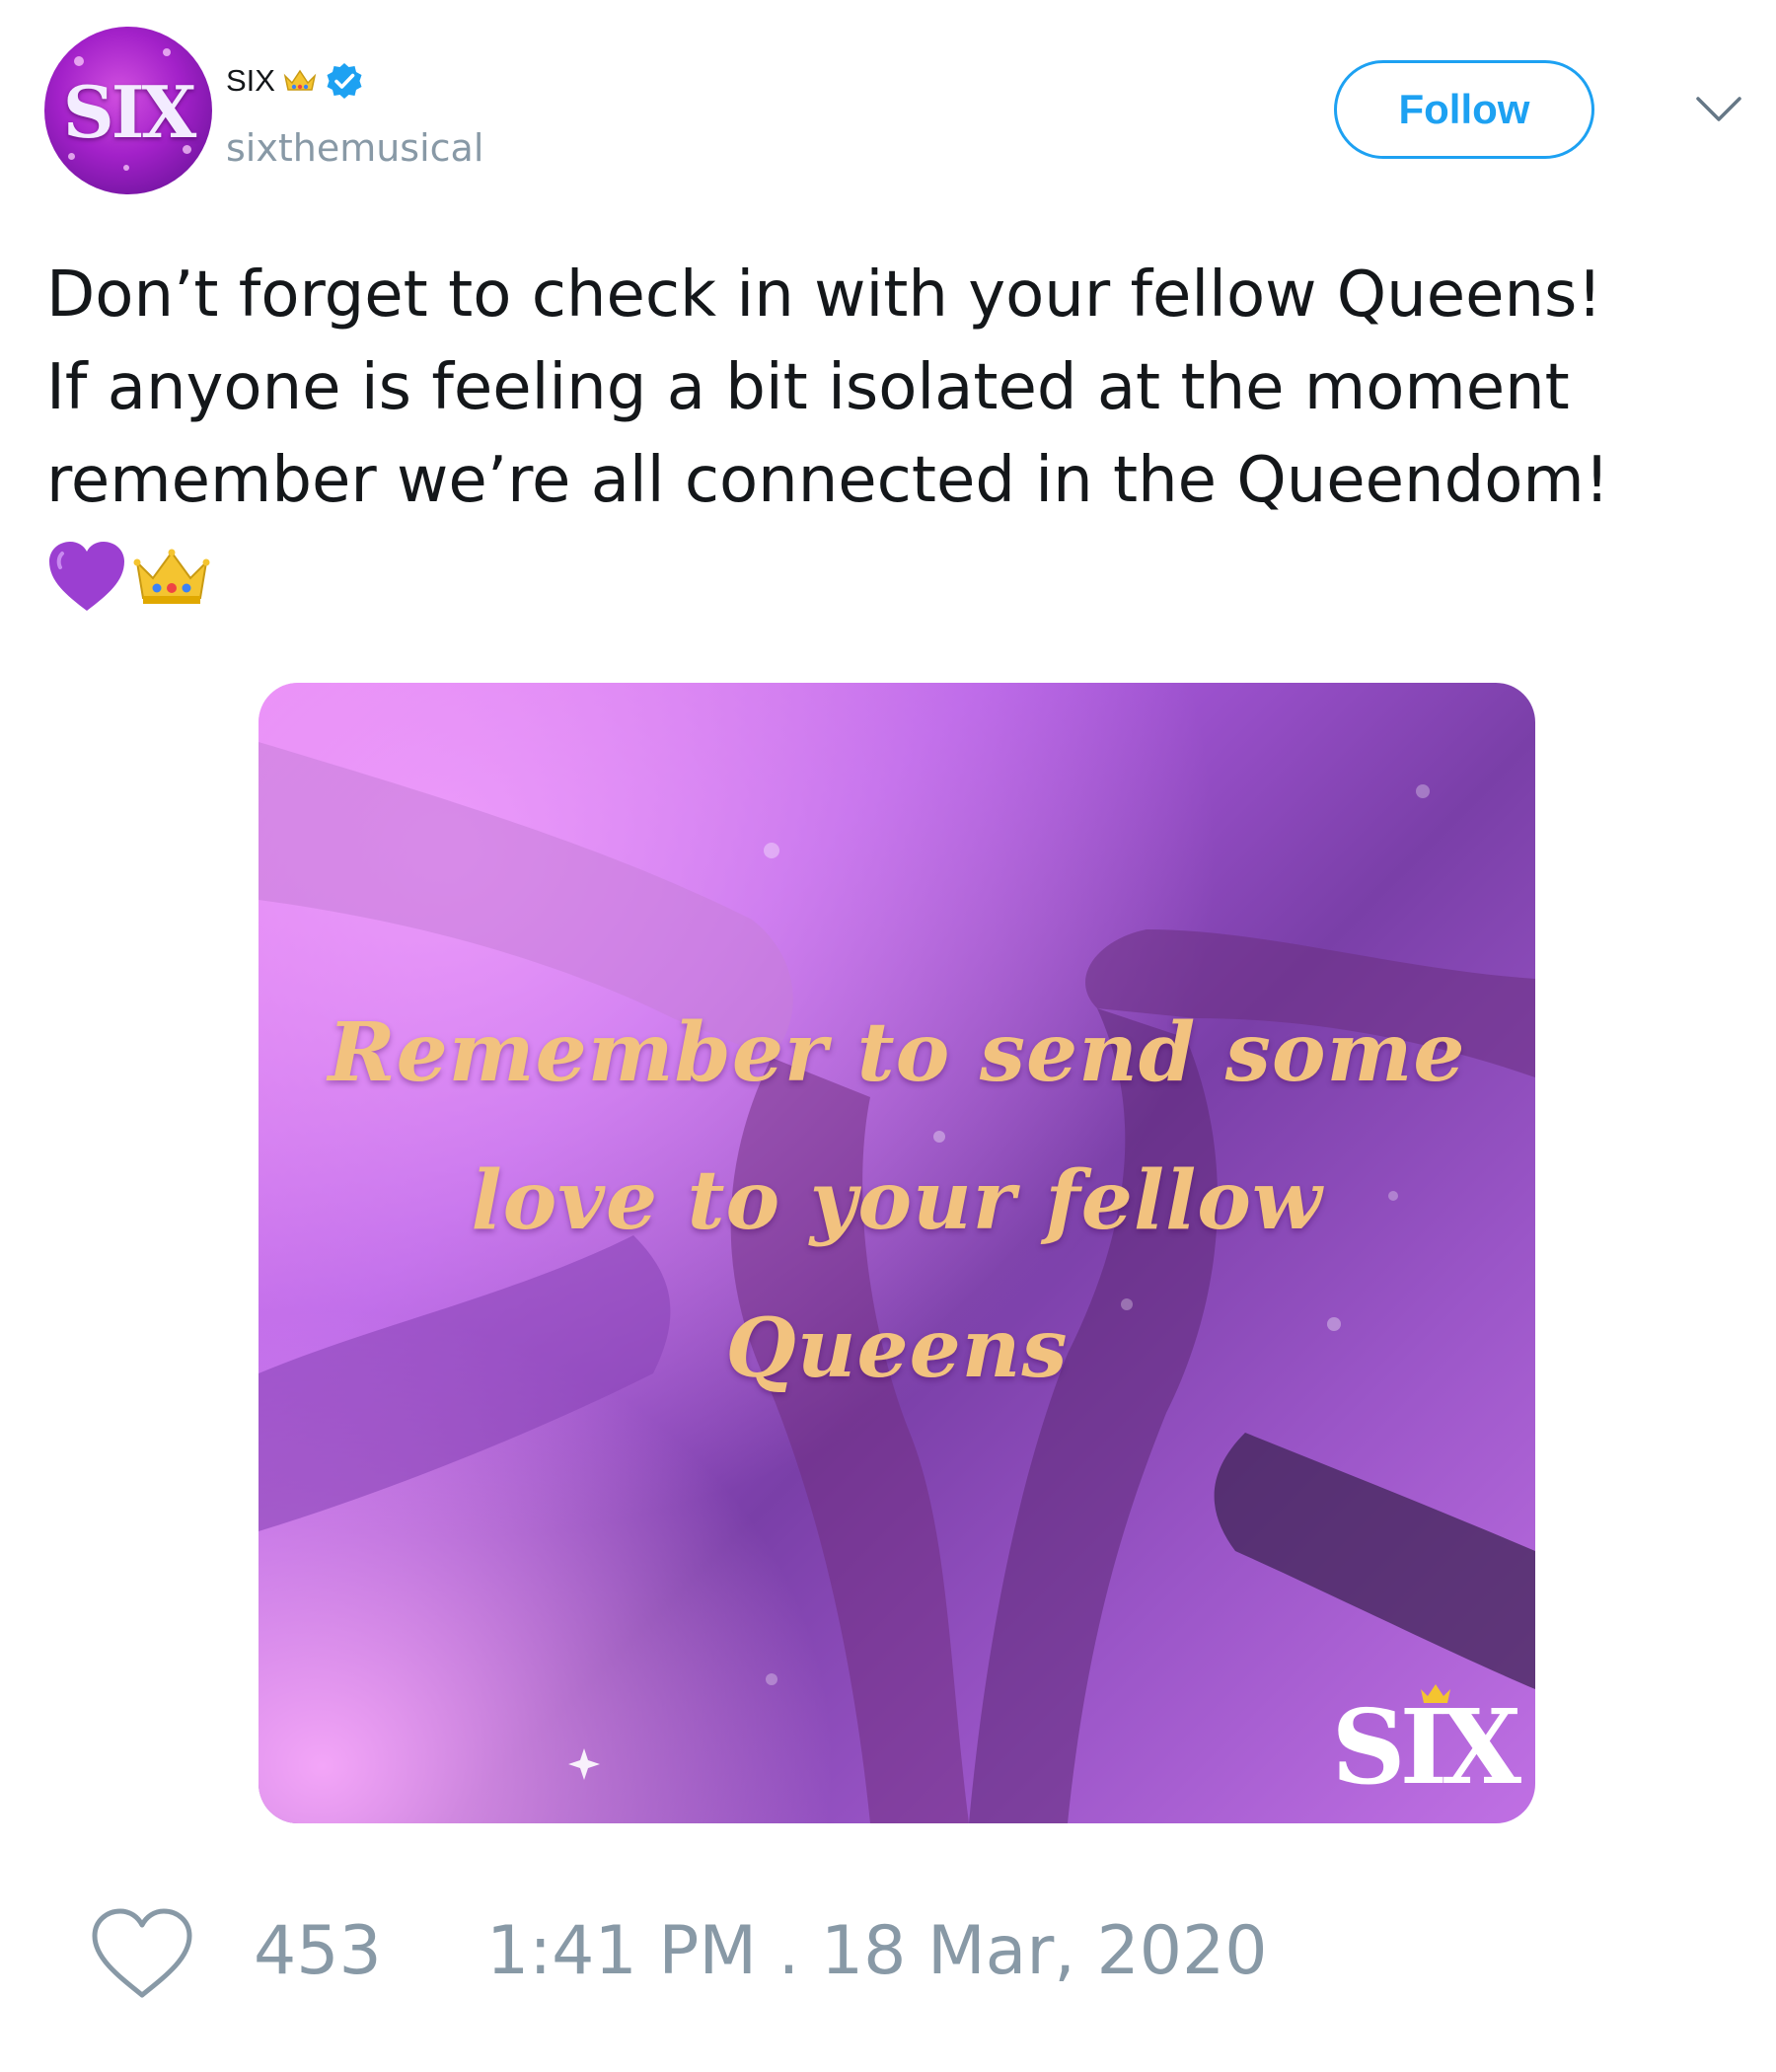 The height and width of the screenshot is (2072, 1776). Describe the element at coordinates (318, 1951) in the screenshot. I see `like-count: 453` at that location.